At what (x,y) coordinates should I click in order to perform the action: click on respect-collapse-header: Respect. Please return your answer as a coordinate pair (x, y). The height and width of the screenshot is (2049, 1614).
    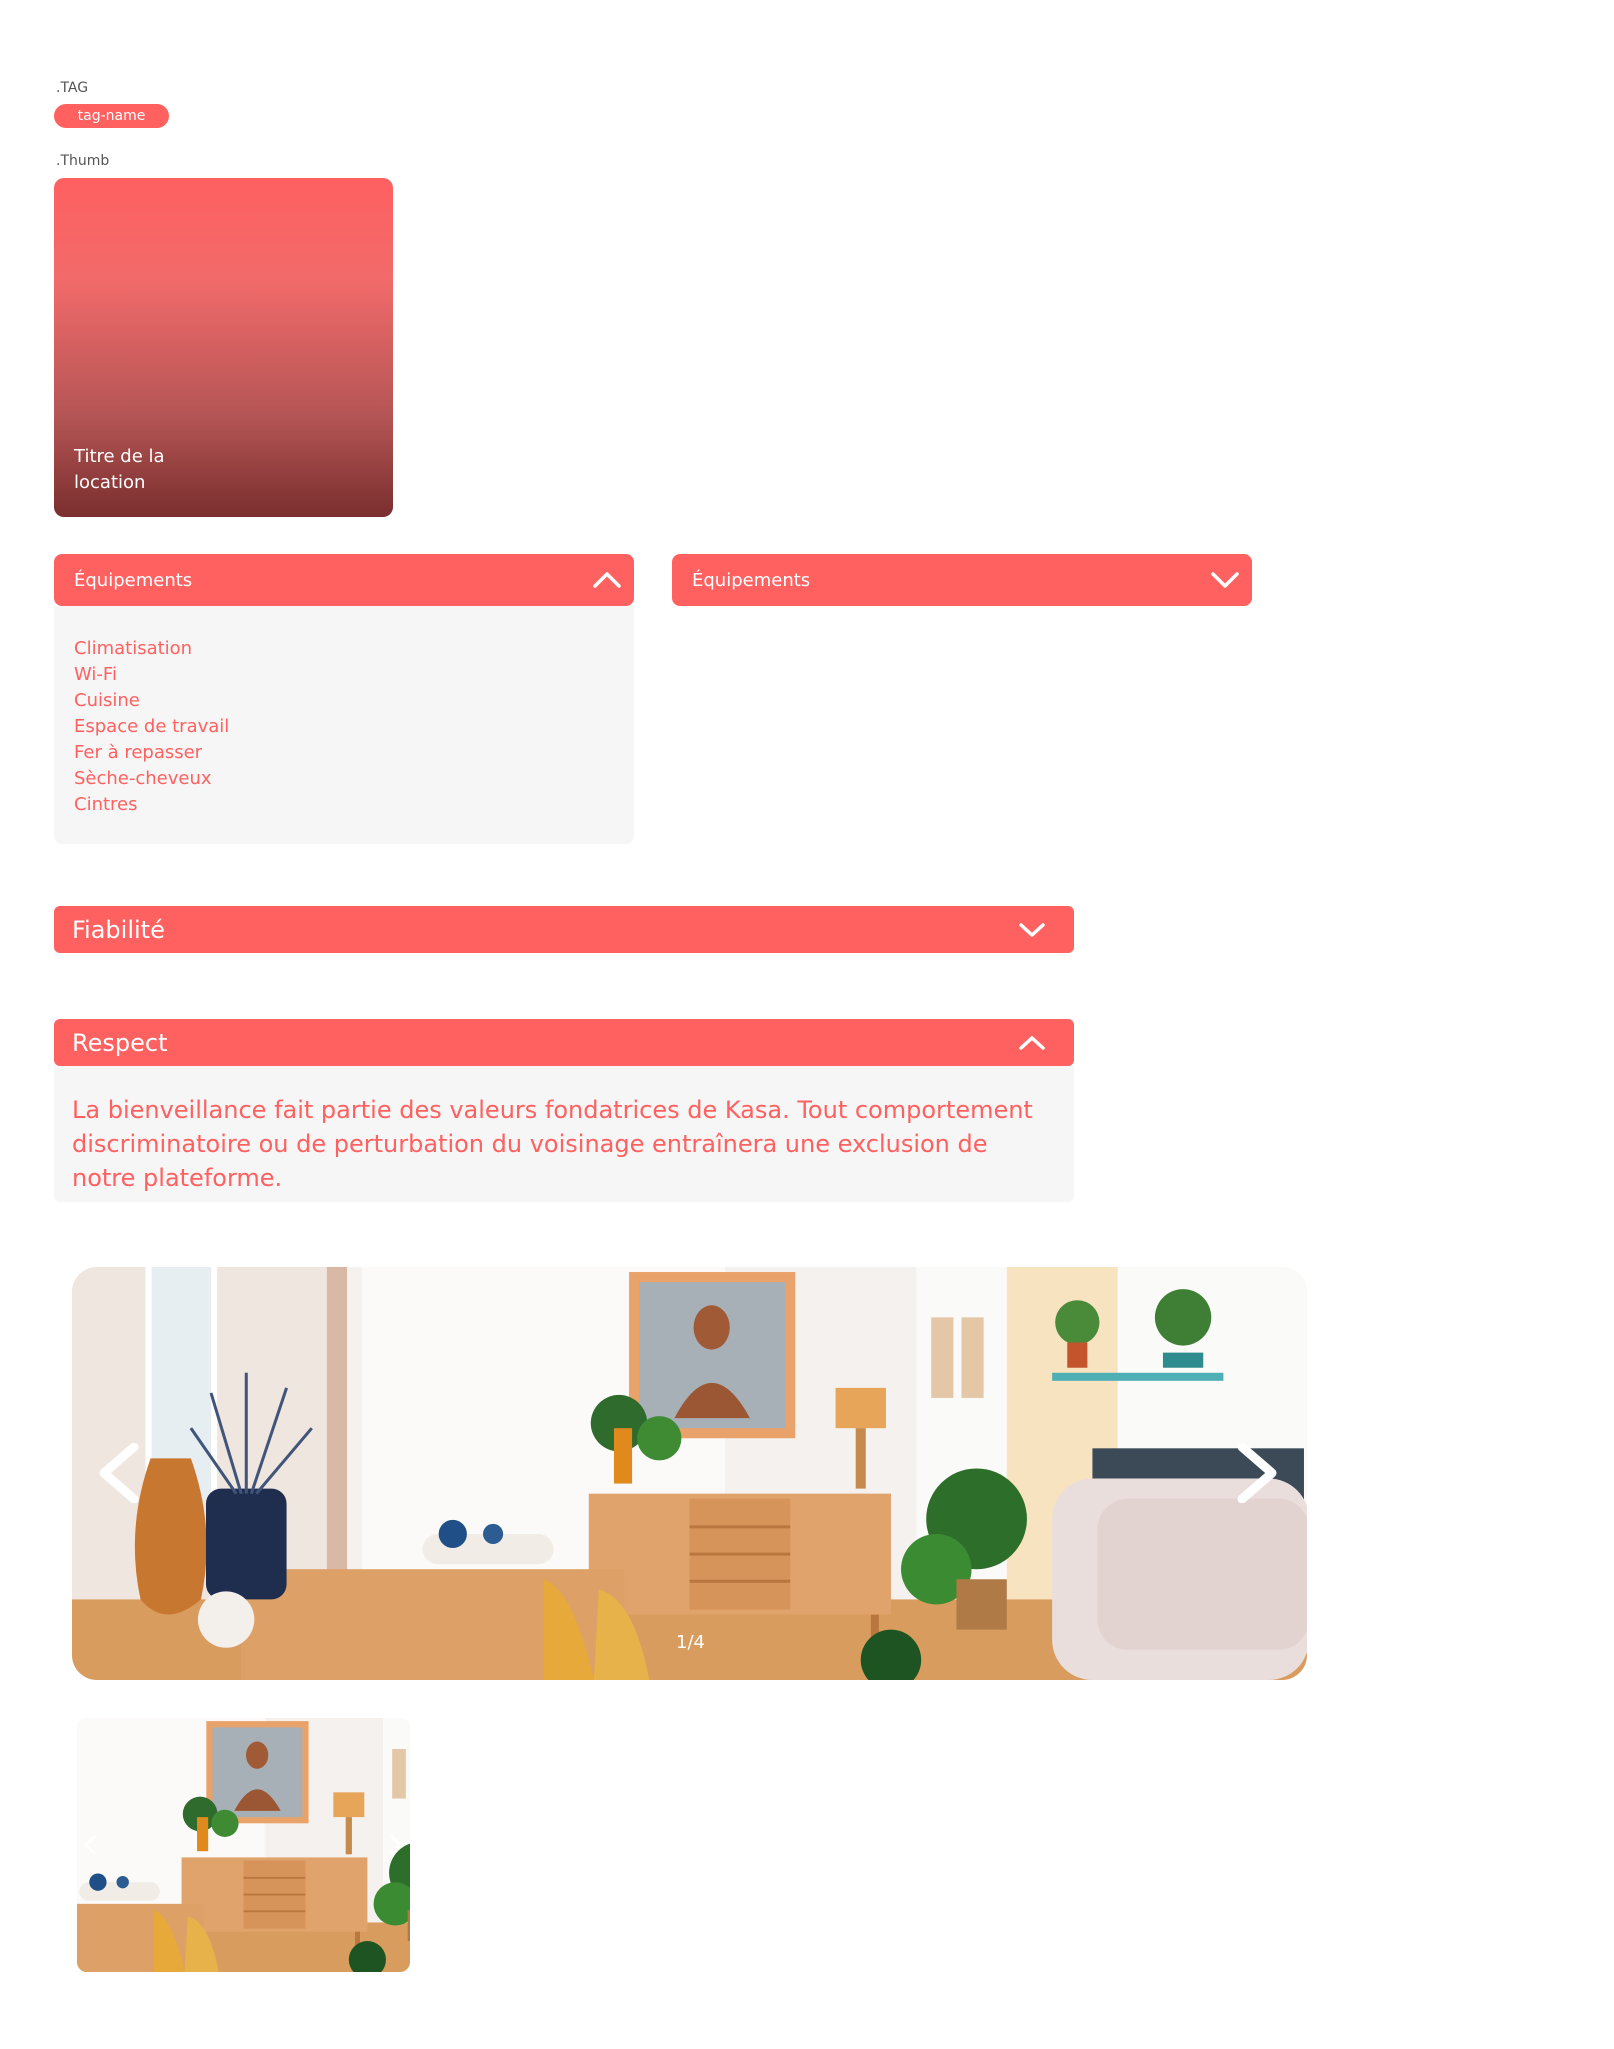
    Looking at the image, I should click on (564, 1042).